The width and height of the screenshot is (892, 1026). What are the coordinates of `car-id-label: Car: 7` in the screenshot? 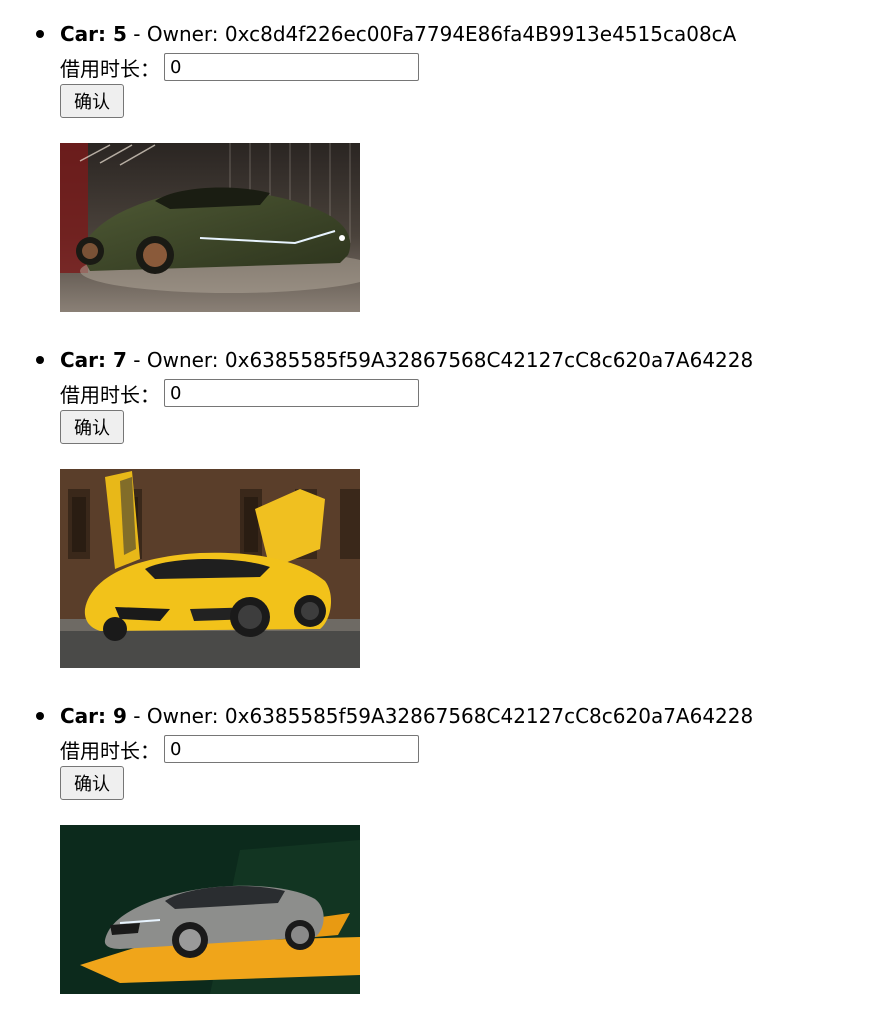 It's located at (93, 360).